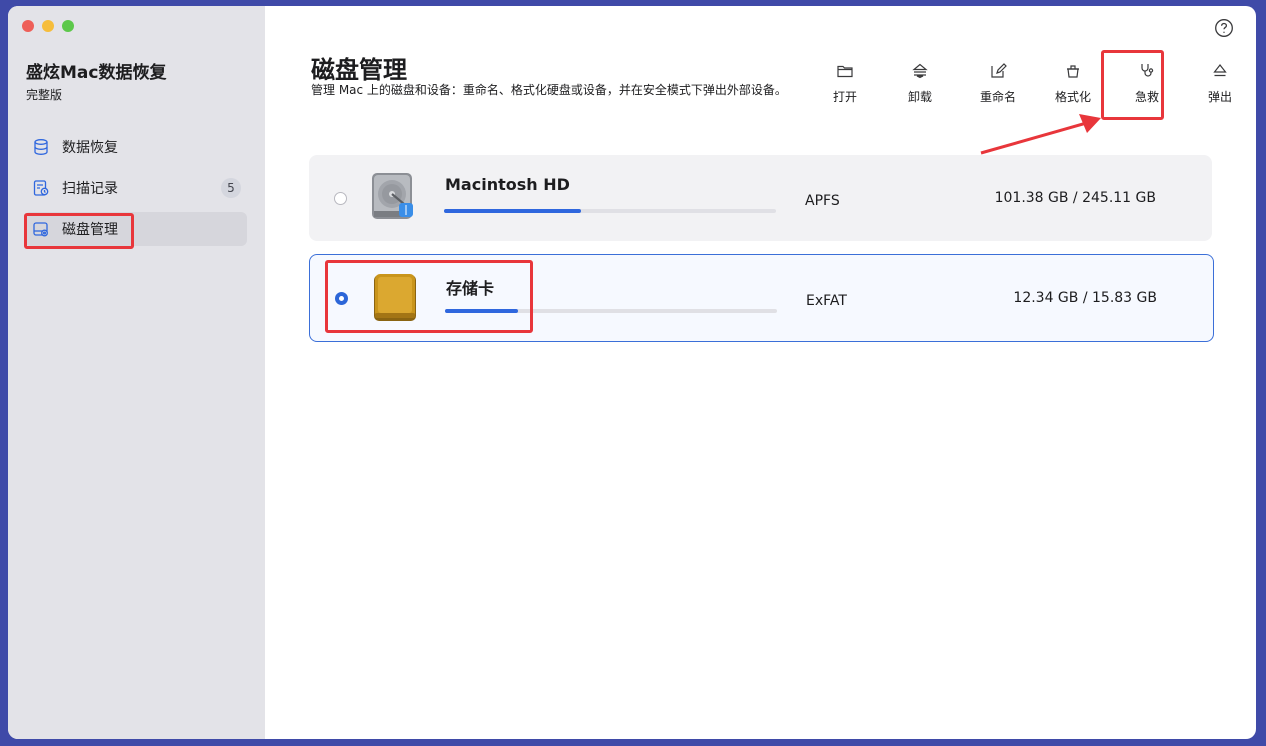  What do you see at coordinates (844, 97) in the screenshot?
I see `toolbar-label: 打开` at bounding box center [844, 97].